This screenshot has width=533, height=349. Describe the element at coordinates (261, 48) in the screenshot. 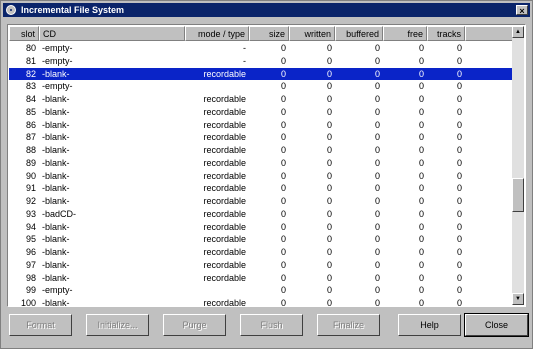

I see `table-row: 80 -empty- - 0 0 0 0 0` at that location.